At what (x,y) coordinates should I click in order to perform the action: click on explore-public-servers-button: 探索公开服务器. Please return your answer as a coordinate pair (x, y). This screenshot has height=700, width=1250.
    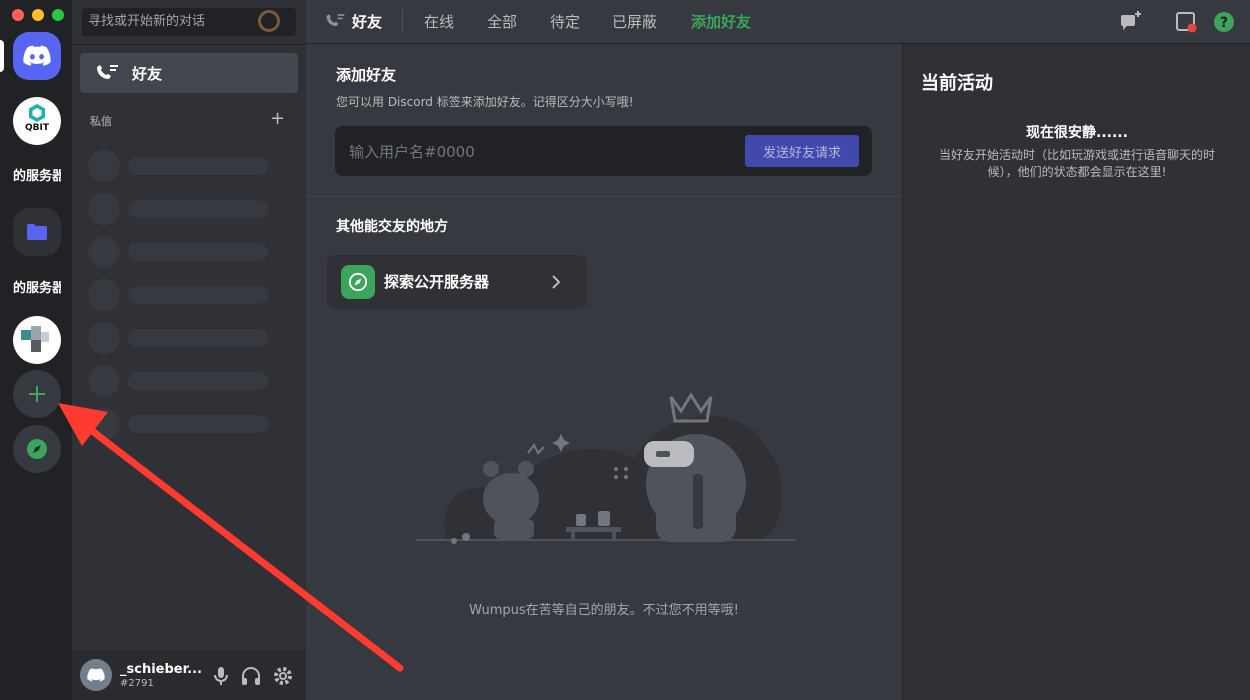
    Looking at the image, I should click on (457, 282).